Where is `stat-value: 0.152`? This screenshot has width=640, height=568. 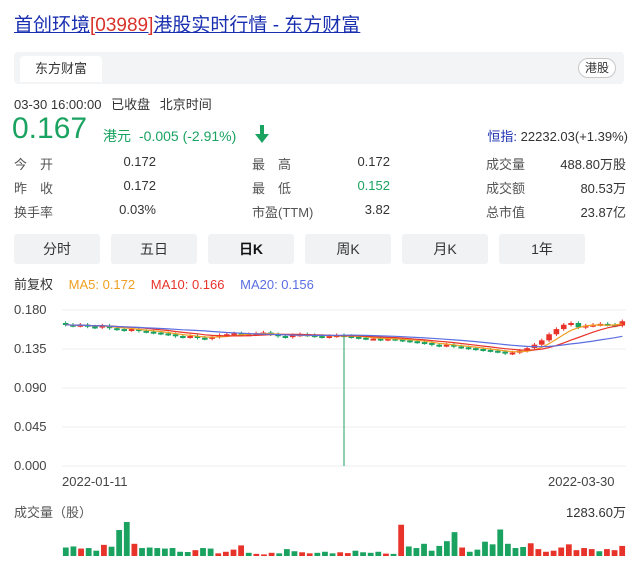 stat-value: 0.152 is located at coordinates (373, 185).